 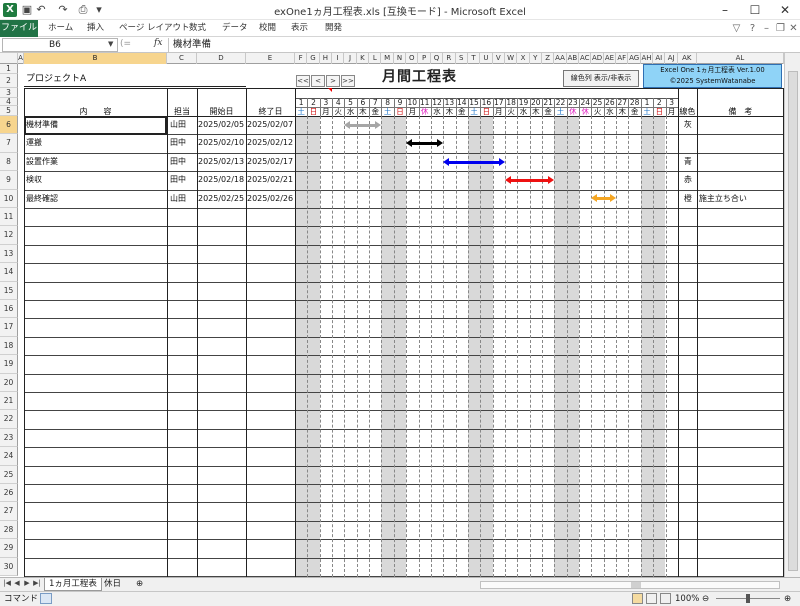 What do you see at coordinates (787, 599) in the screenshot?
I see `zoom-in-icon: ⊕` at bounding box center [787, 599].